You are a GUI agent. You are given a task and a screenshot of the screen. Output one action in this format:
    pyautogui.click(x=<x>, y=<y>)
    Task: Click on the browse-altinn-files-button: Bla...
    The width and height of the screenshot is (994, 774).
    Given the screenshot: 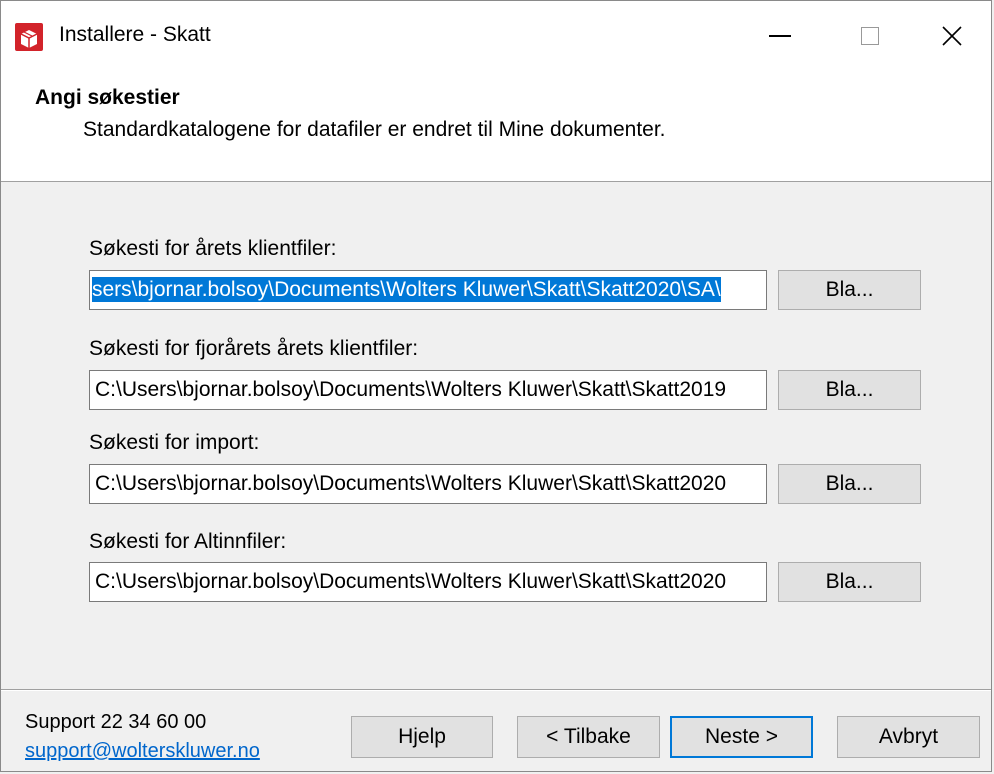 What is the action you would take?
    pyautogui.click(x=849, y=582)
    